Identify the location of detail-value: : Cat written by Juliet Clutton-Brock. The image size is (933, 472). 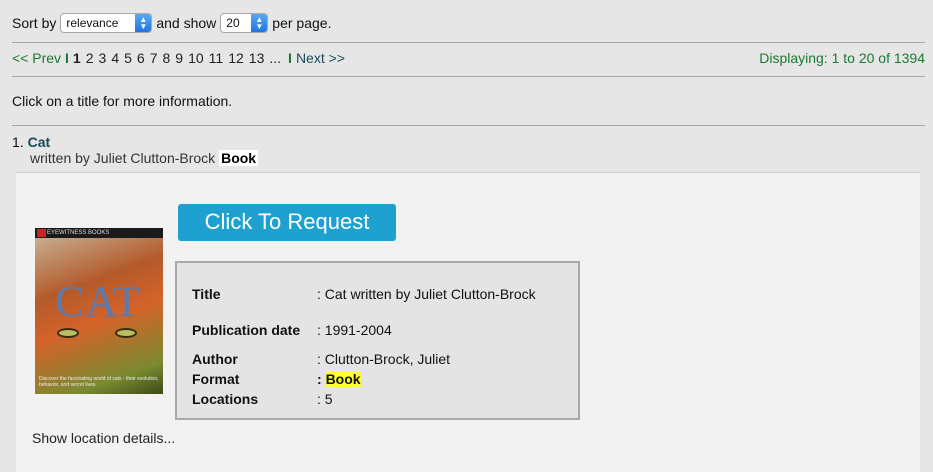
(426, 293).